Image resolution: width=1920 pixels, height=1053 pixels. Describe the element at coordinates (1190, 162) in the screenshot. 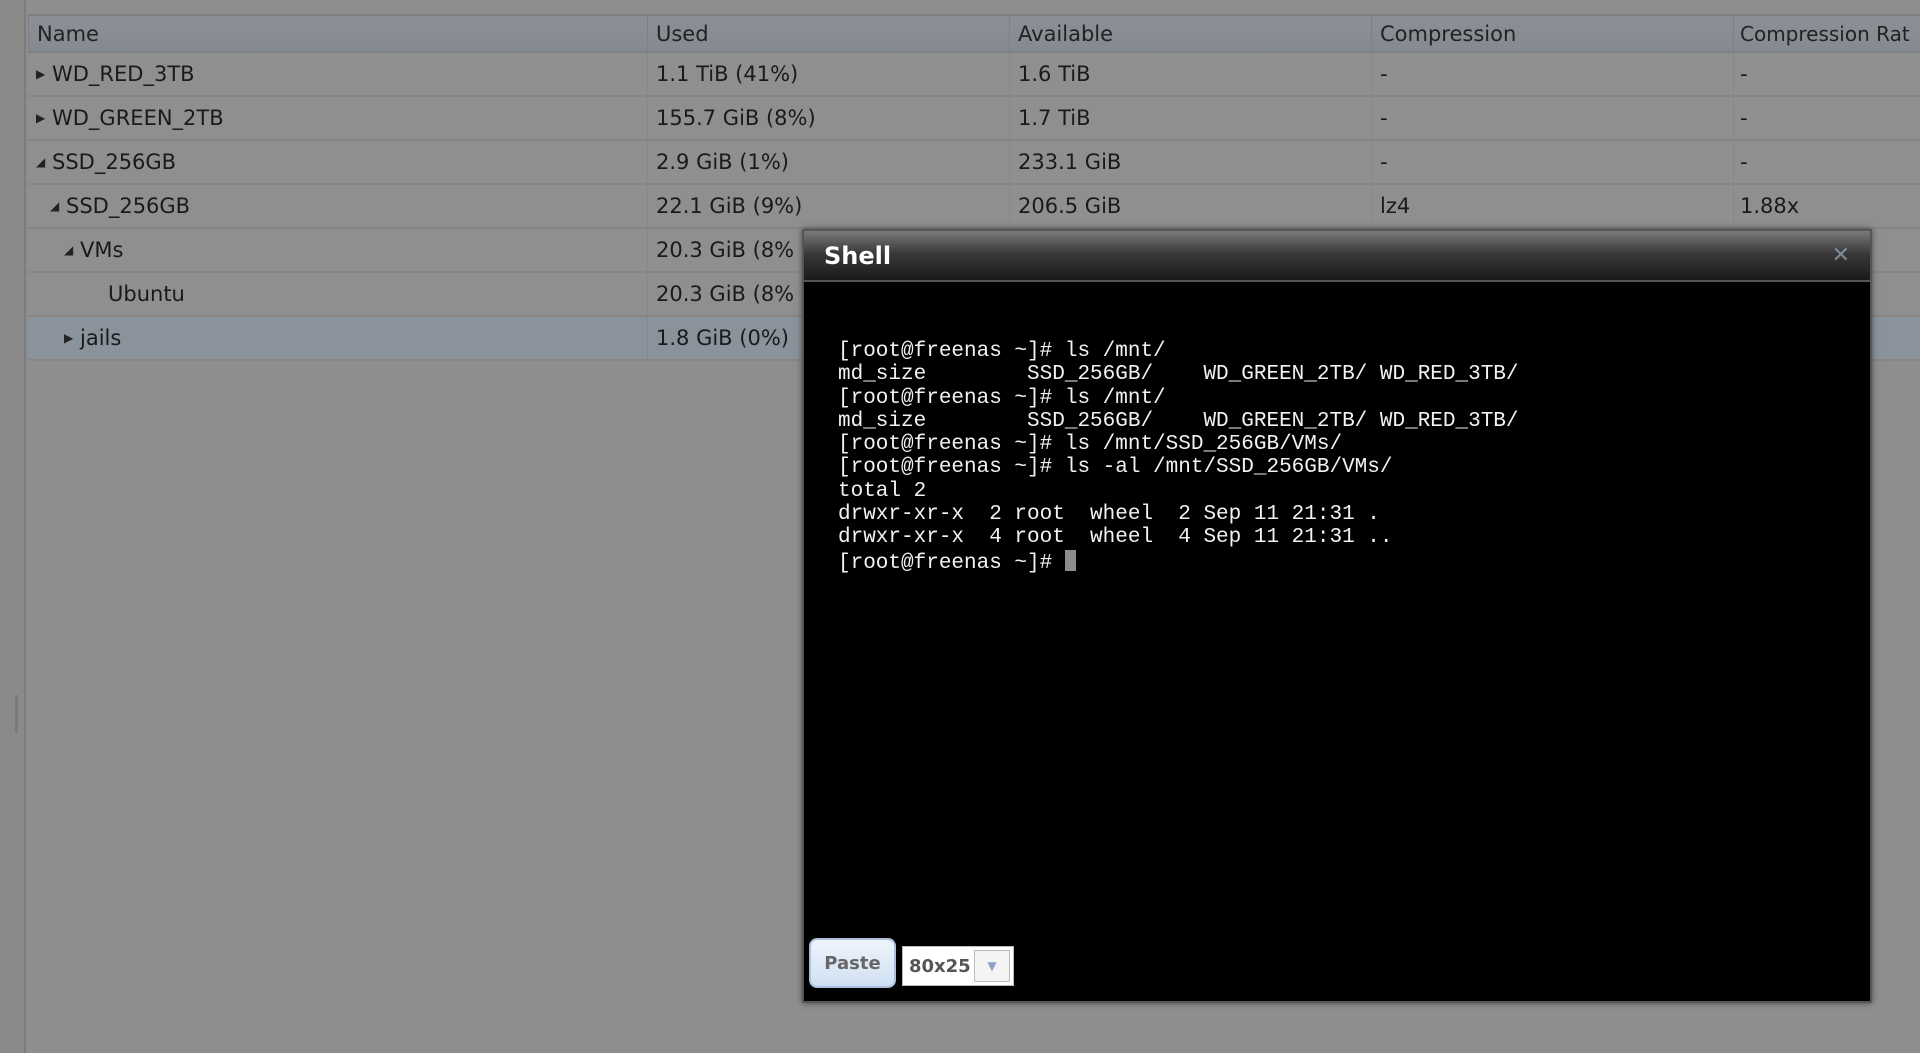

I see `cell-available: 233.1 GiB` at that location.